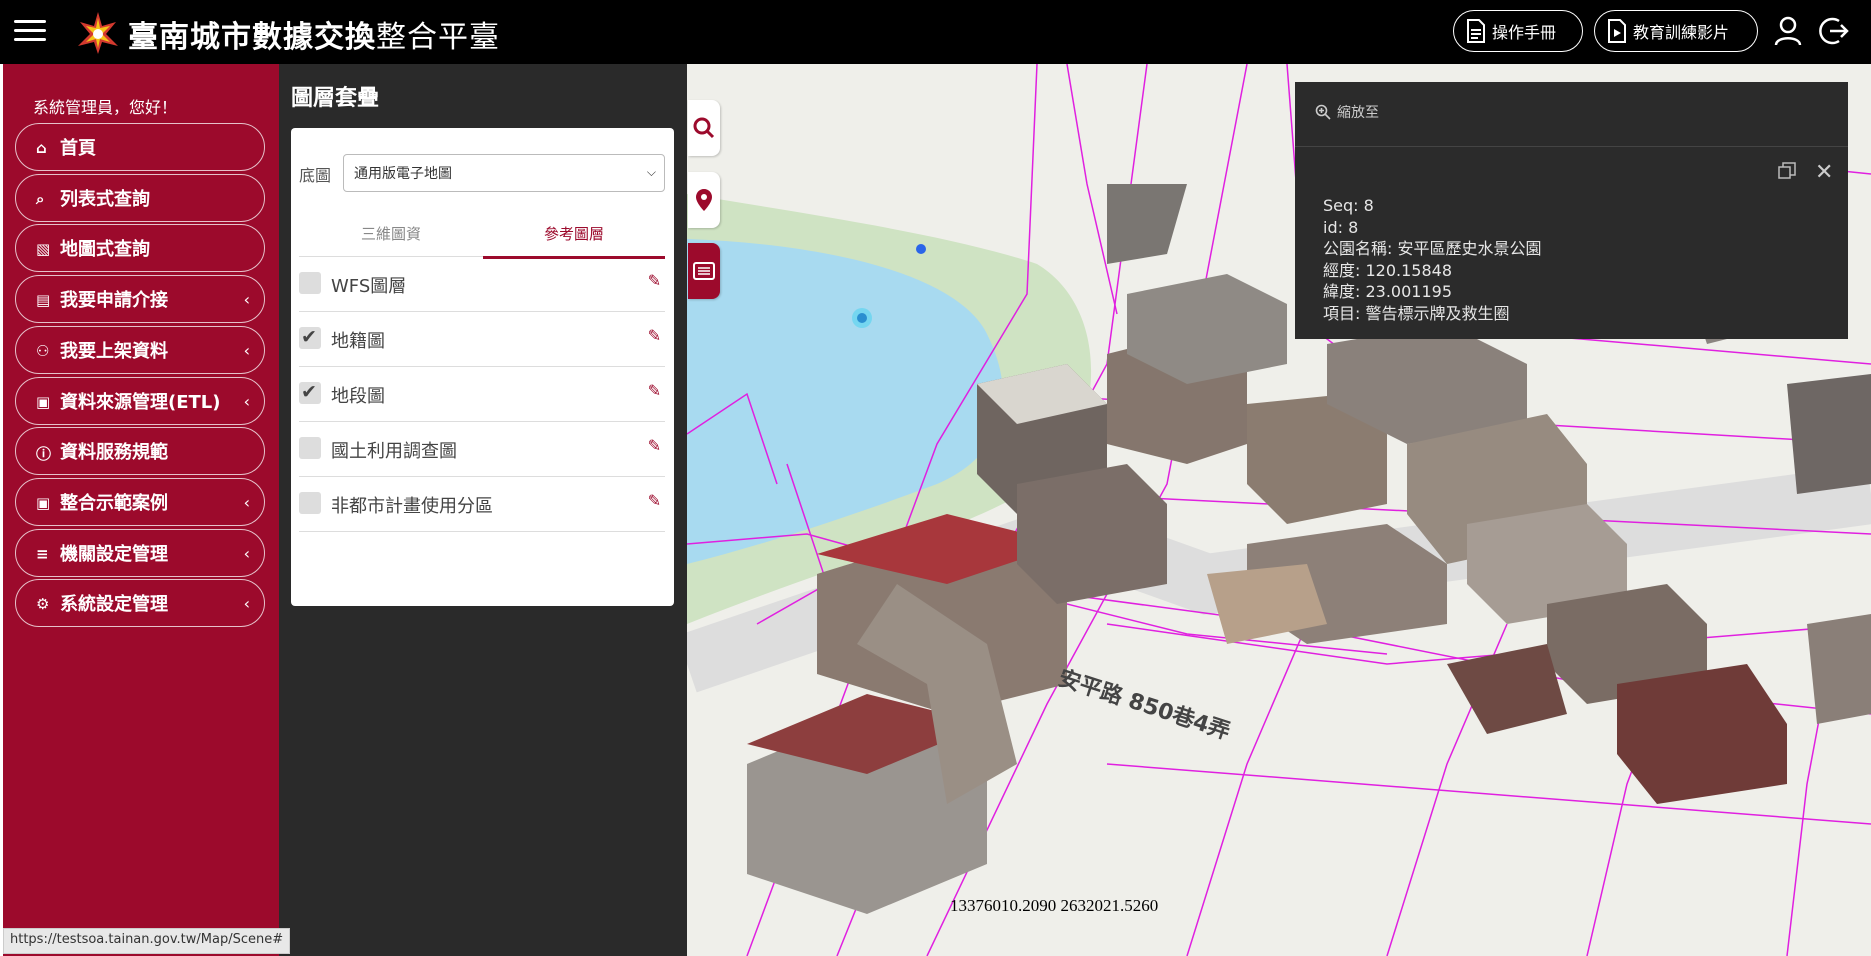  What do you see at coordinates (41, 148) in the screenshot?
I see `home-icon: ⌂` at bounding box center [41, 148].